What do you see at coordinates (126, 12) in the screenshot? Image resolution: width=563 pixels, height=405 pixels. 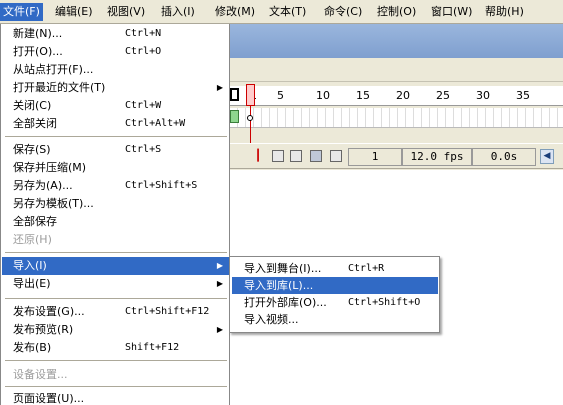 I see `menu-view: 视图(V)` at bounding box center [126, 12].